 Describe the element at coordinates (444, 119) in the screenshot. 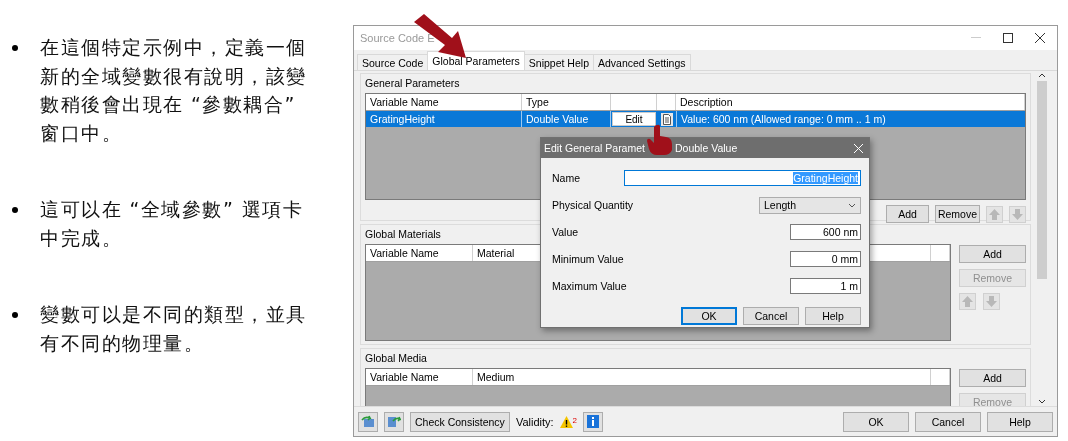

I see `table-cell: GratingHeight` at that location.